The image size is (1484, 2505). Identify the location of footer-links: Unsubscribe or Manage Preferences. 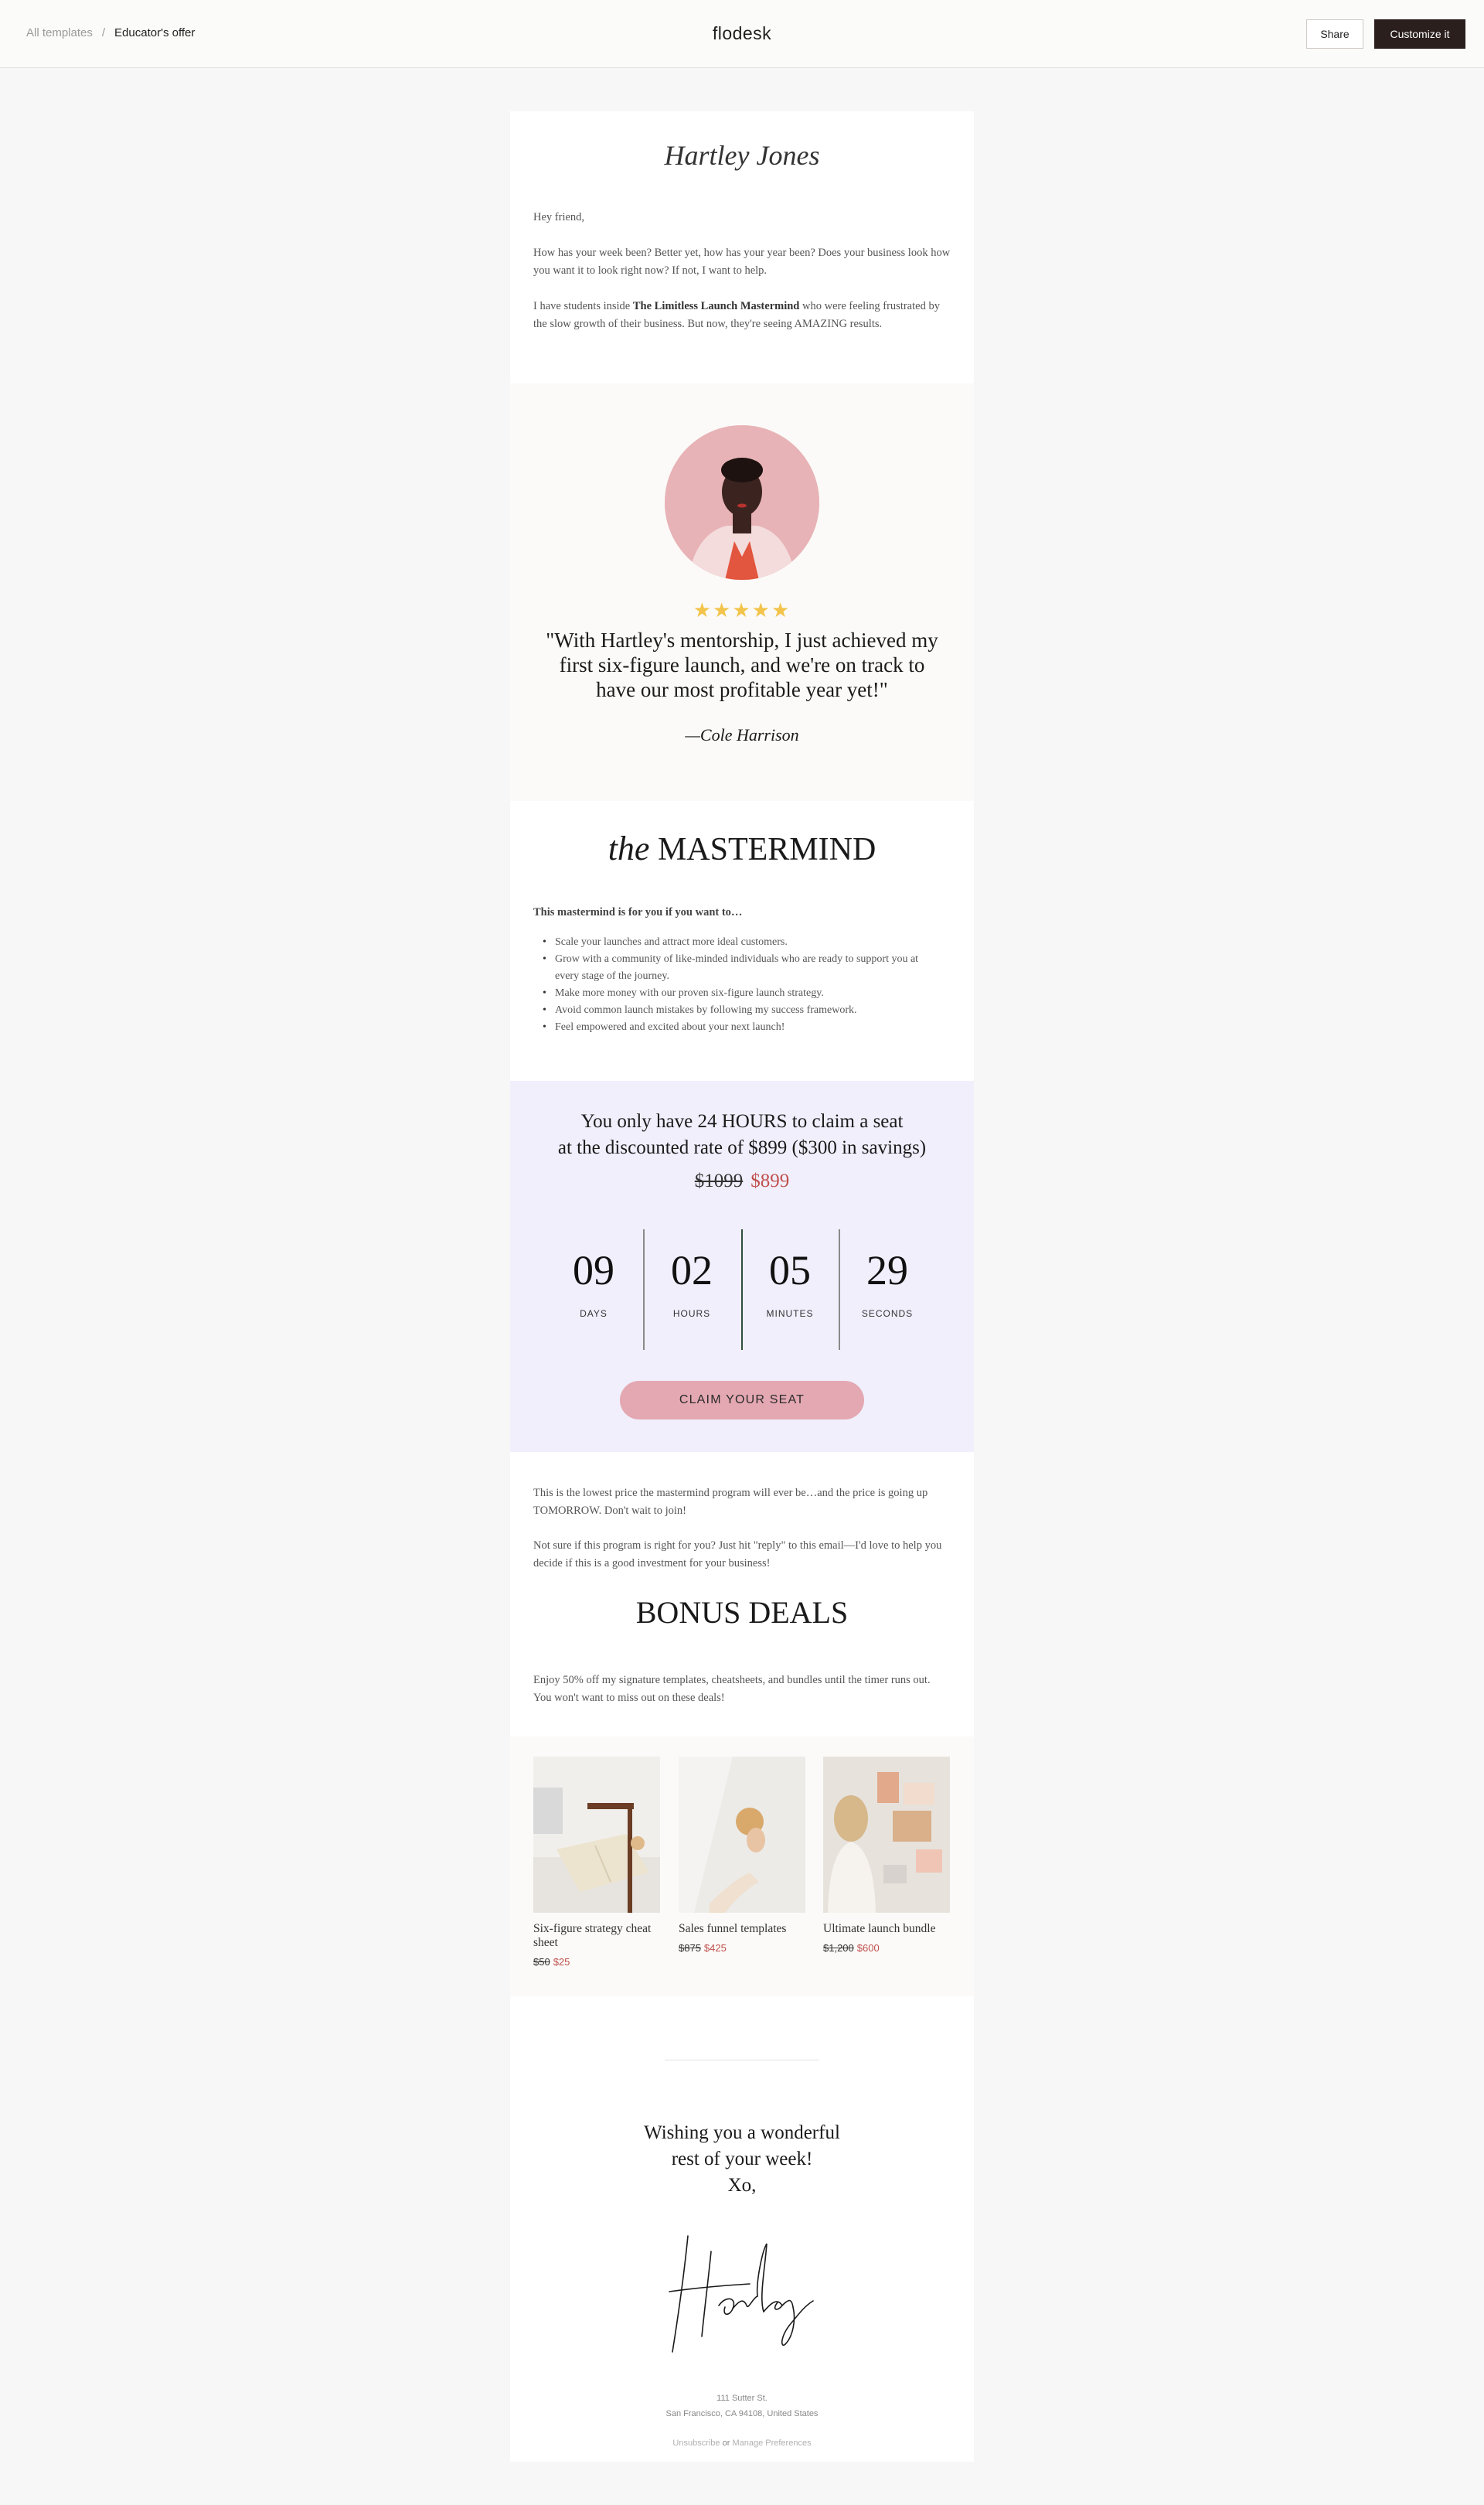
(742, 2443).